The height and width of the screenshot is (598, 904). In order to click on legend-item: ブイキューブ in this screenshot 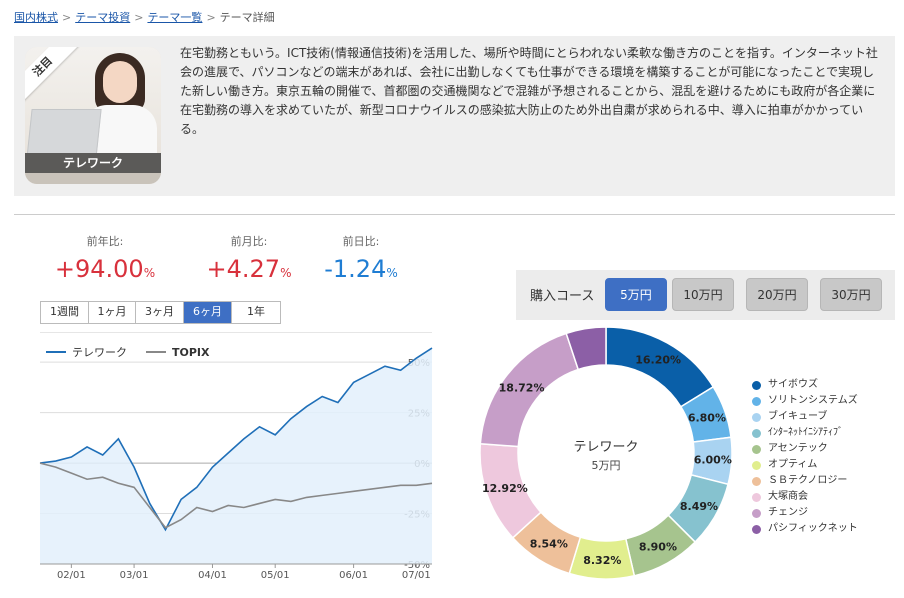, I will do `click(805, 417)`.